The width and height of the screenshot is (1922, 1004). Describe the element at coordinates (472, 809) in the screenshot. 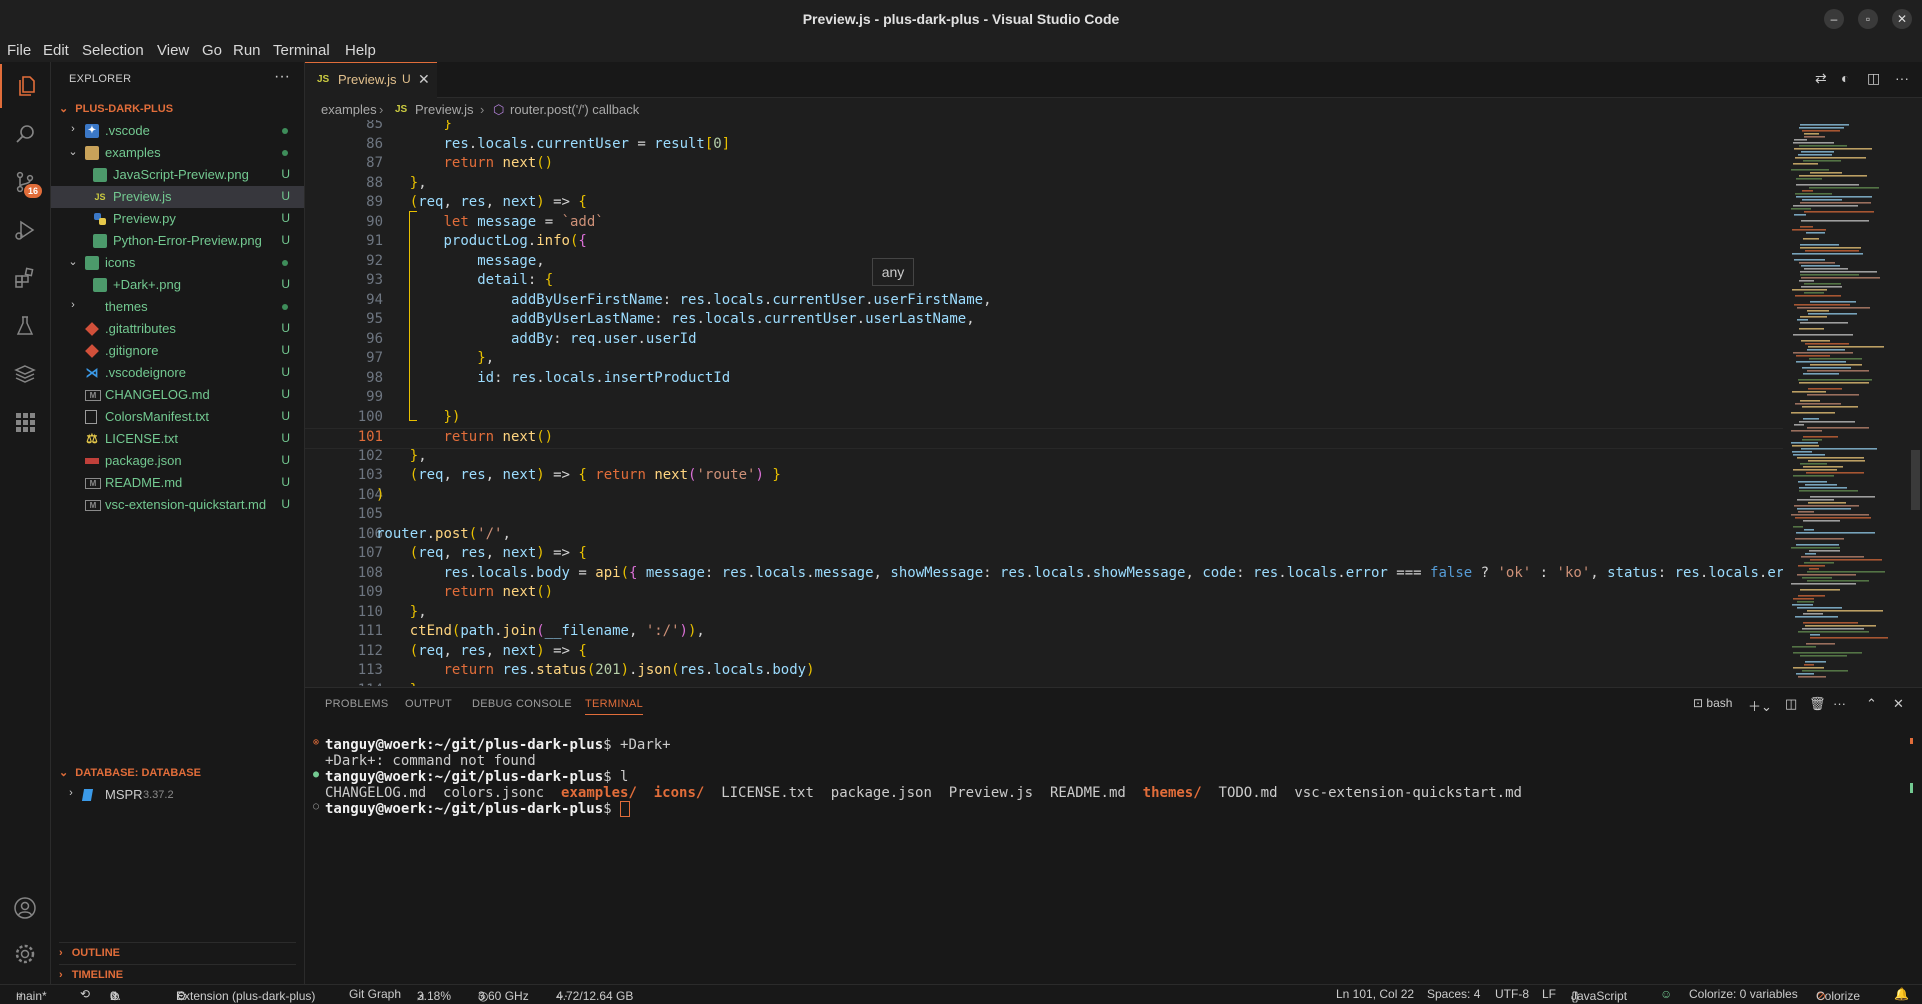

I see `terminal-line: ○ tanguy@woerk:~/git/plus-dark-plus$` at that location.